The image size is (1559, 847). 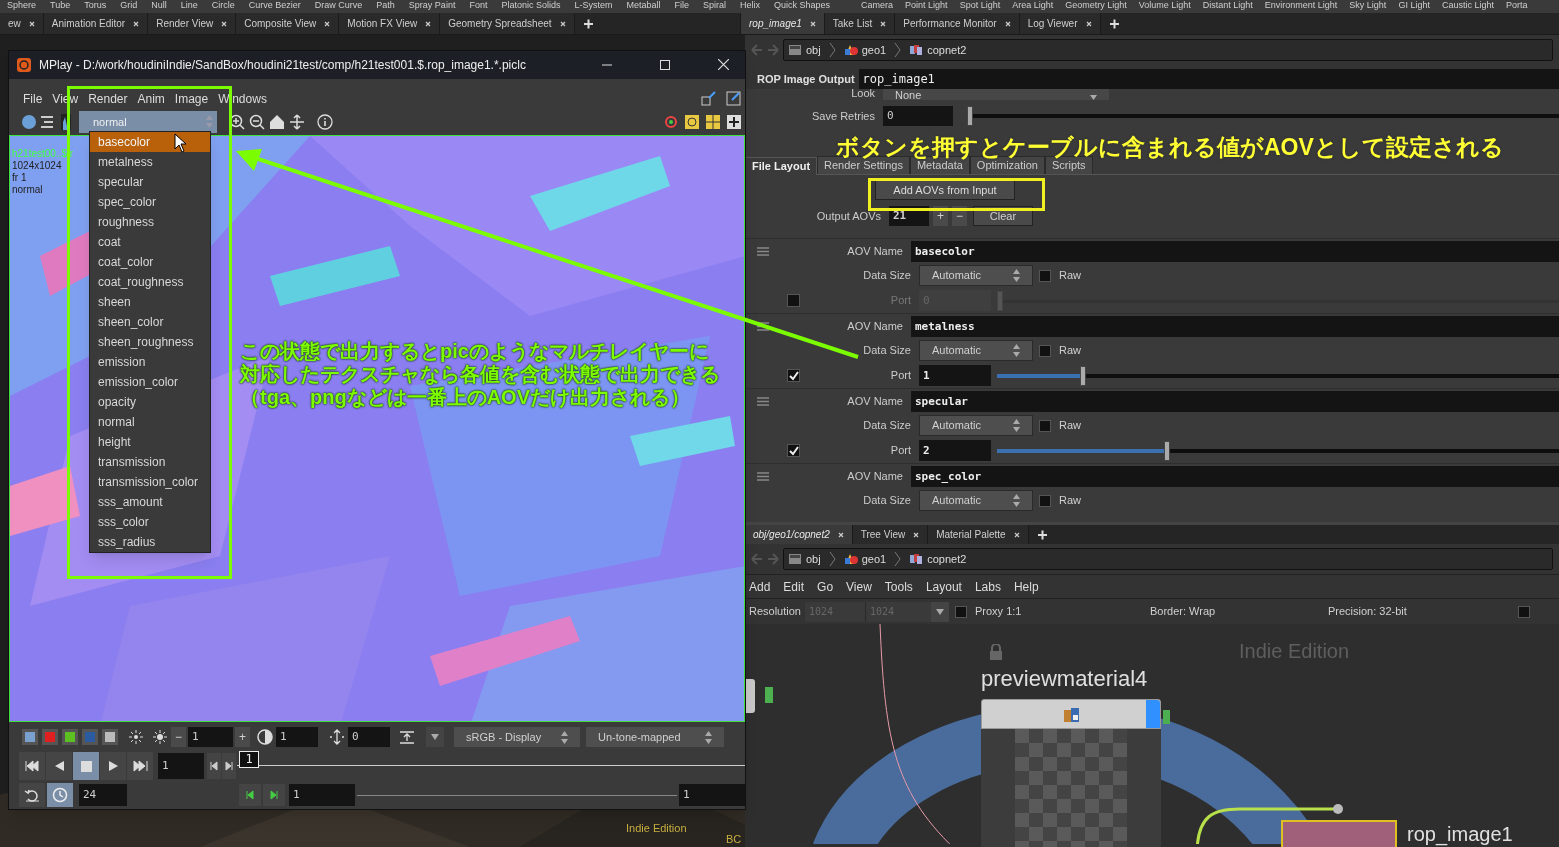 I want to click on menu-item: Edit, so click(x=794, y=586).